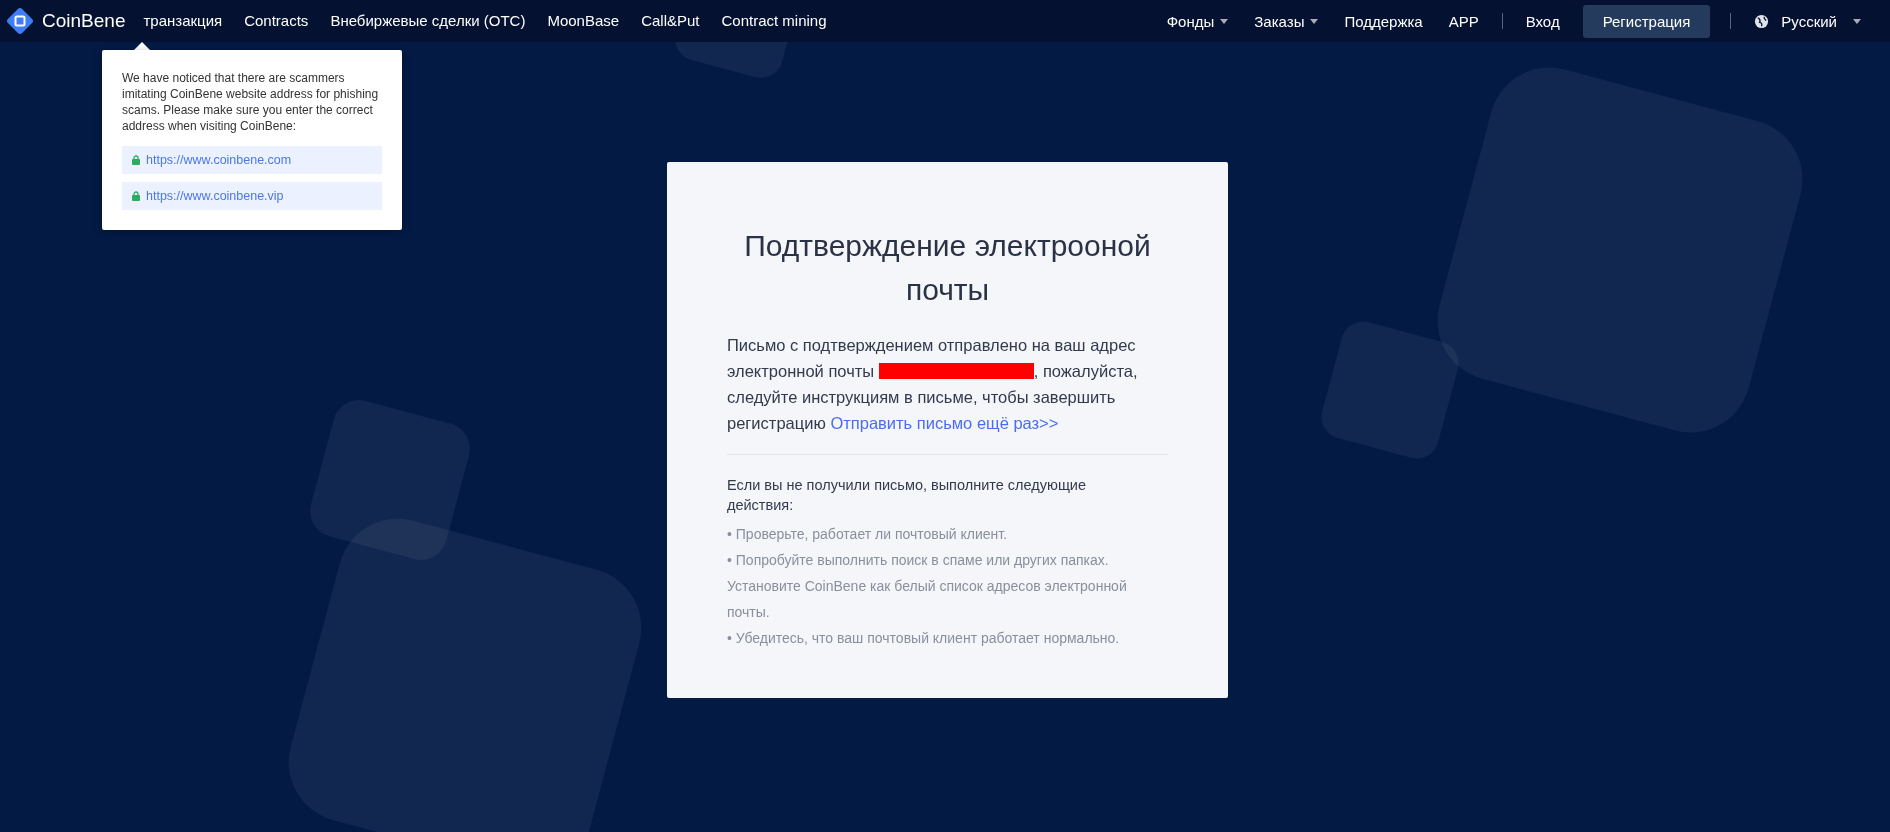  I want to click on nav-dropdown: Фонды, so click(1197, 21).